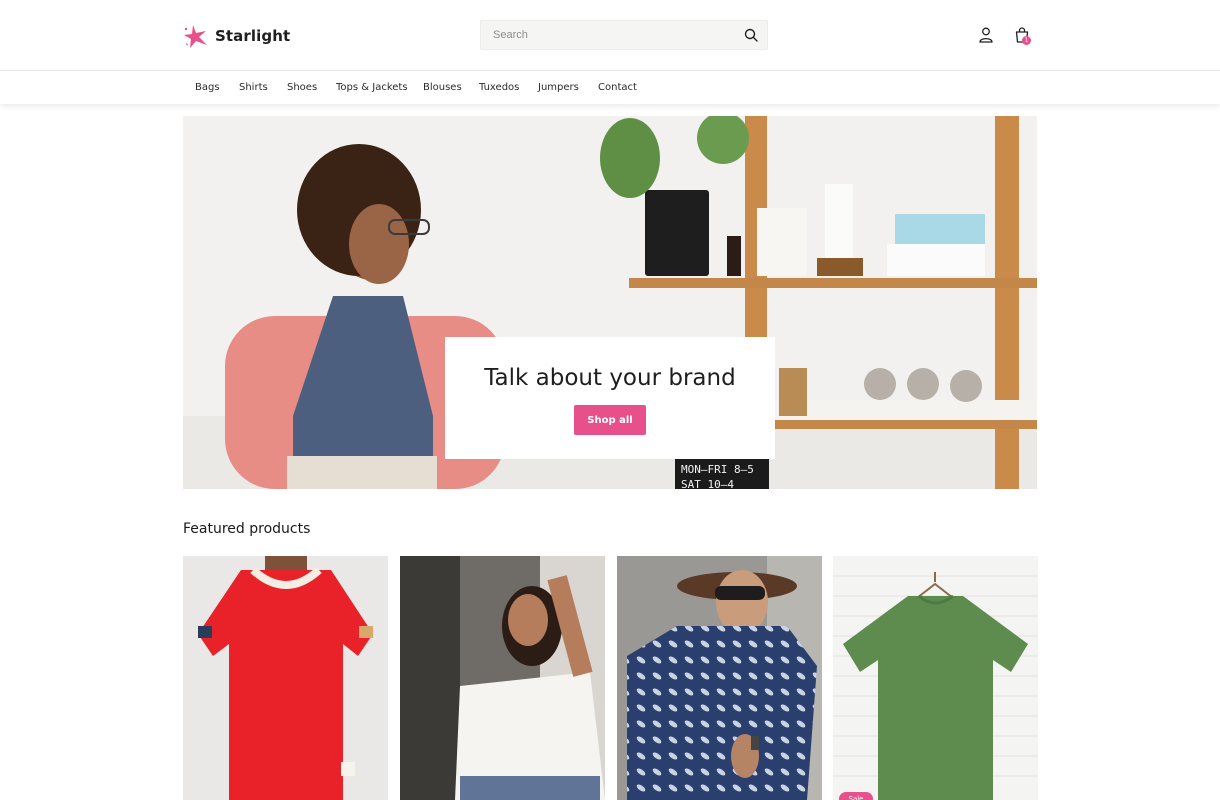  Describe the element at coordinates (617, 87) in the screenshot. I see `nav-item-contact: Contact` at that location.